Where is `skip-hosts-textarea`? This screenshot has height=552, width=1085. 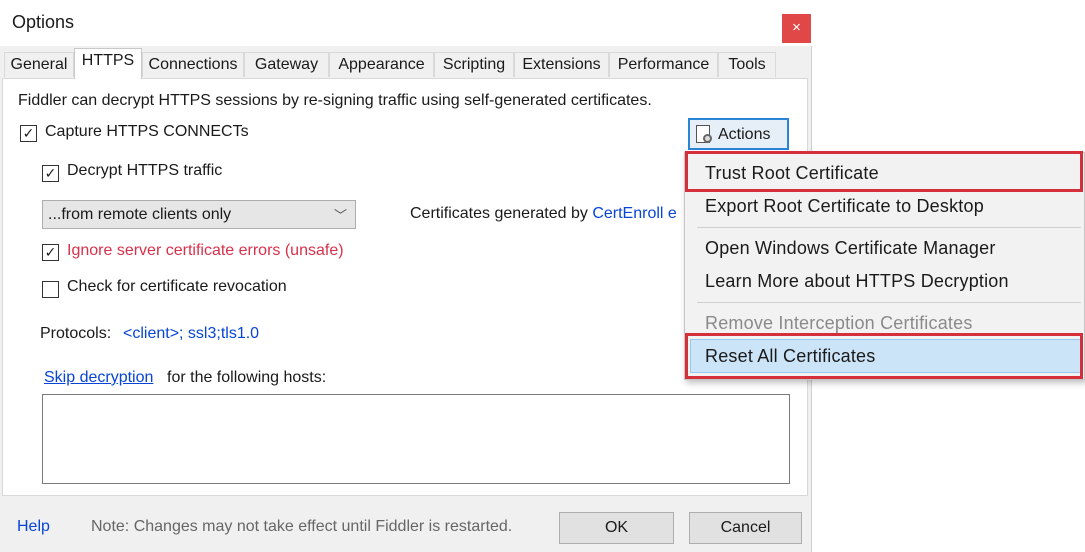
skip-hosts-textarea is located at coordinates (416, 439).